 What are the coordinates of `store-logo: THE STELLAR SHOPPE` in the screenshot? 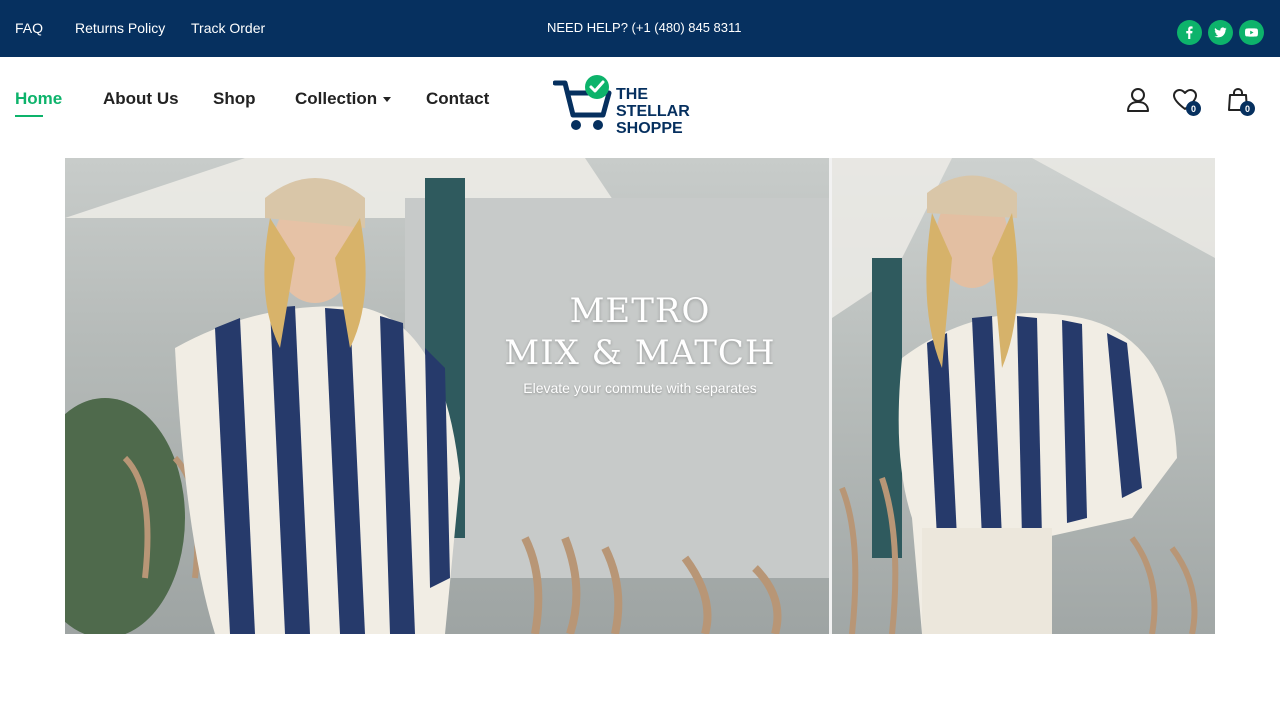 It's located at (637, 105).